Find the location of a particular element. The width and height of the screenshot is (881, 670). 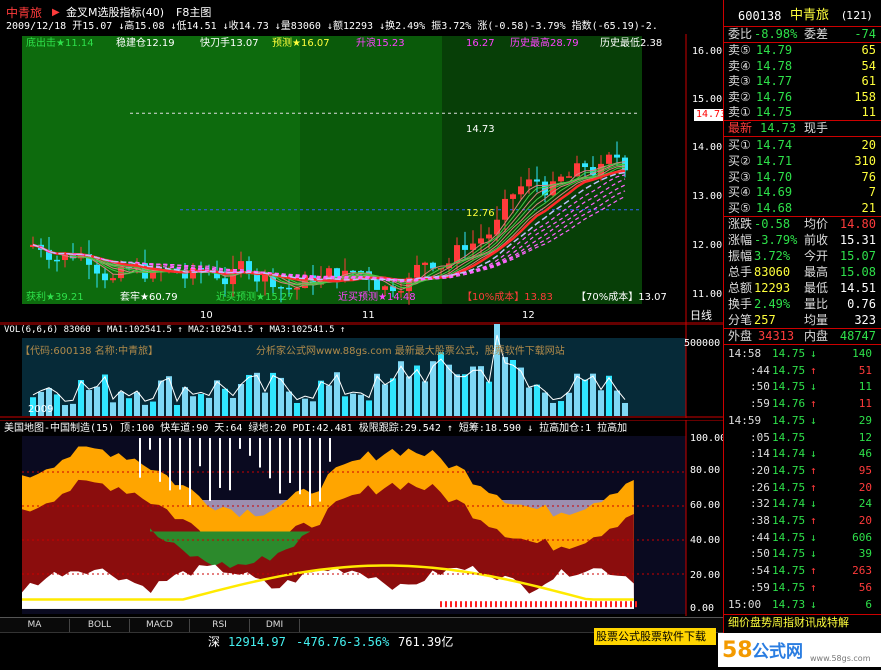

stat-label: 均价 is located at coordinates (816, 224).